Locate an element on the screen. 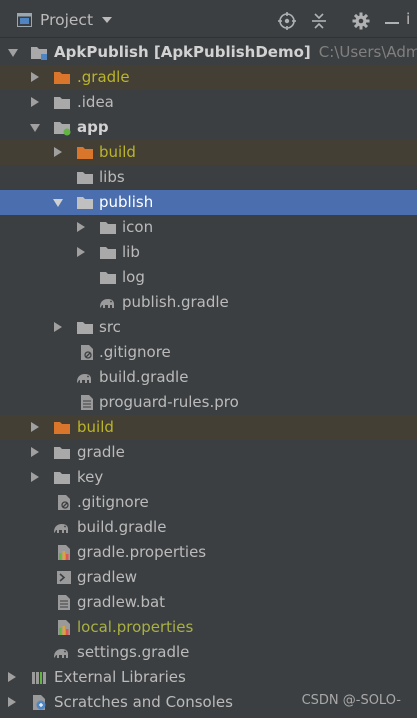  hide-icon is located at coordinates (392, 21).